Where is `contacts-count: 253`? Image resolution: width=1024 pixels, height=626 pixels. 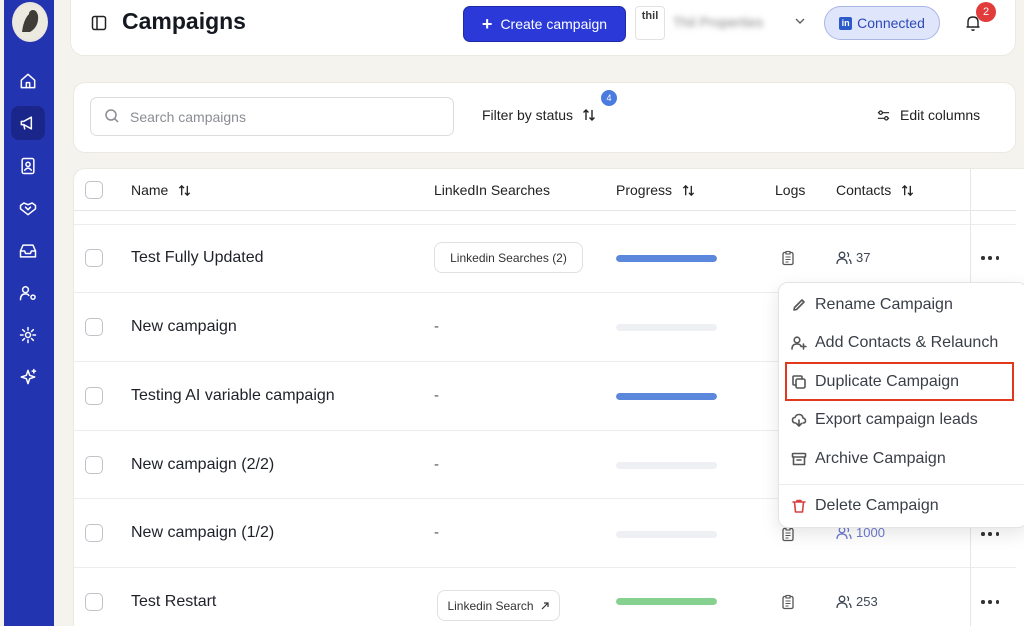
contacts-count: 253 is located at coordinates (857, 601).